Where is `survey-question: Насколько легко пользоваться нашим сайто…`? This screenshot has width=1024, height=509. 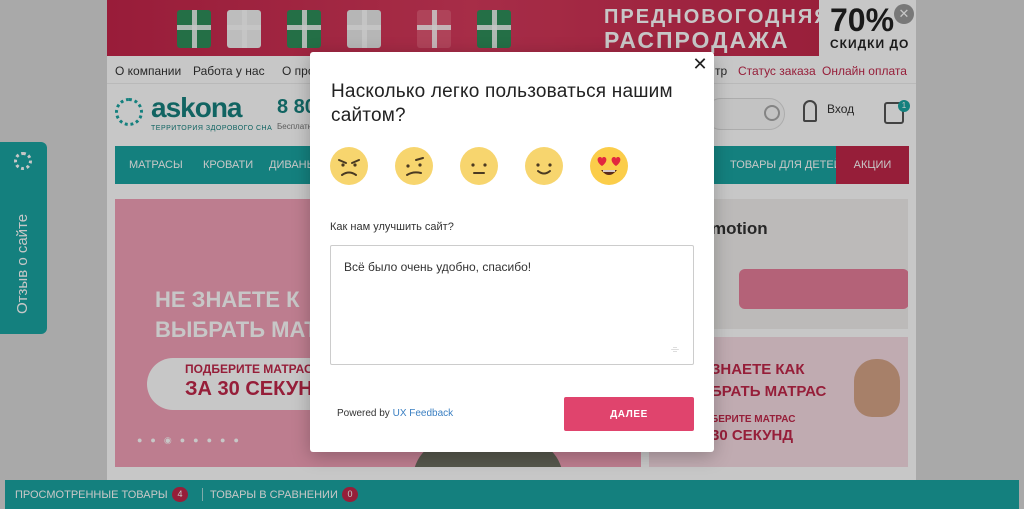
survey-question: Насколько легко пользоваться нашим сайто… is located at coordinates (502, 103).